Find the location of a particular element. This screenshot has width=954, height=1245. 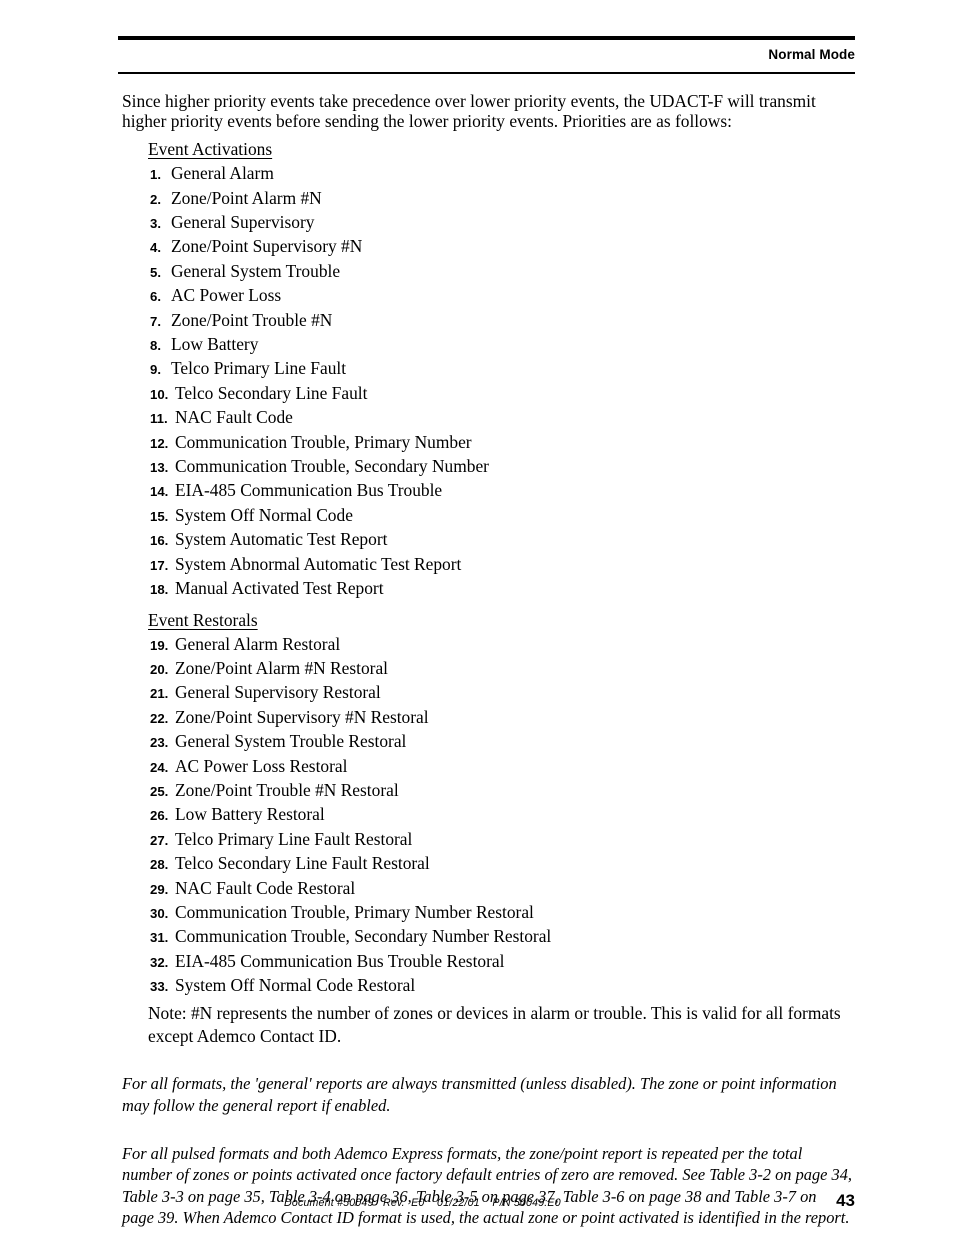

list-item-number: 15. is located at coordinates (159, 516).